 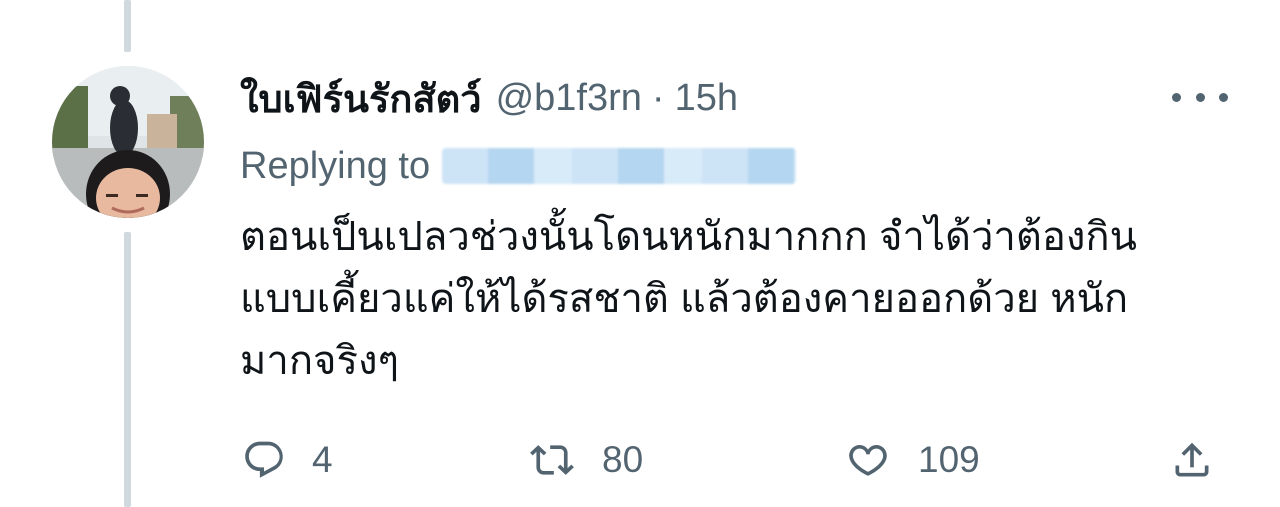 What do you see at coordinates (1176, 97) in the screenshot?
I see `more-horizontal-icon` at bounding box center [1176, 97].